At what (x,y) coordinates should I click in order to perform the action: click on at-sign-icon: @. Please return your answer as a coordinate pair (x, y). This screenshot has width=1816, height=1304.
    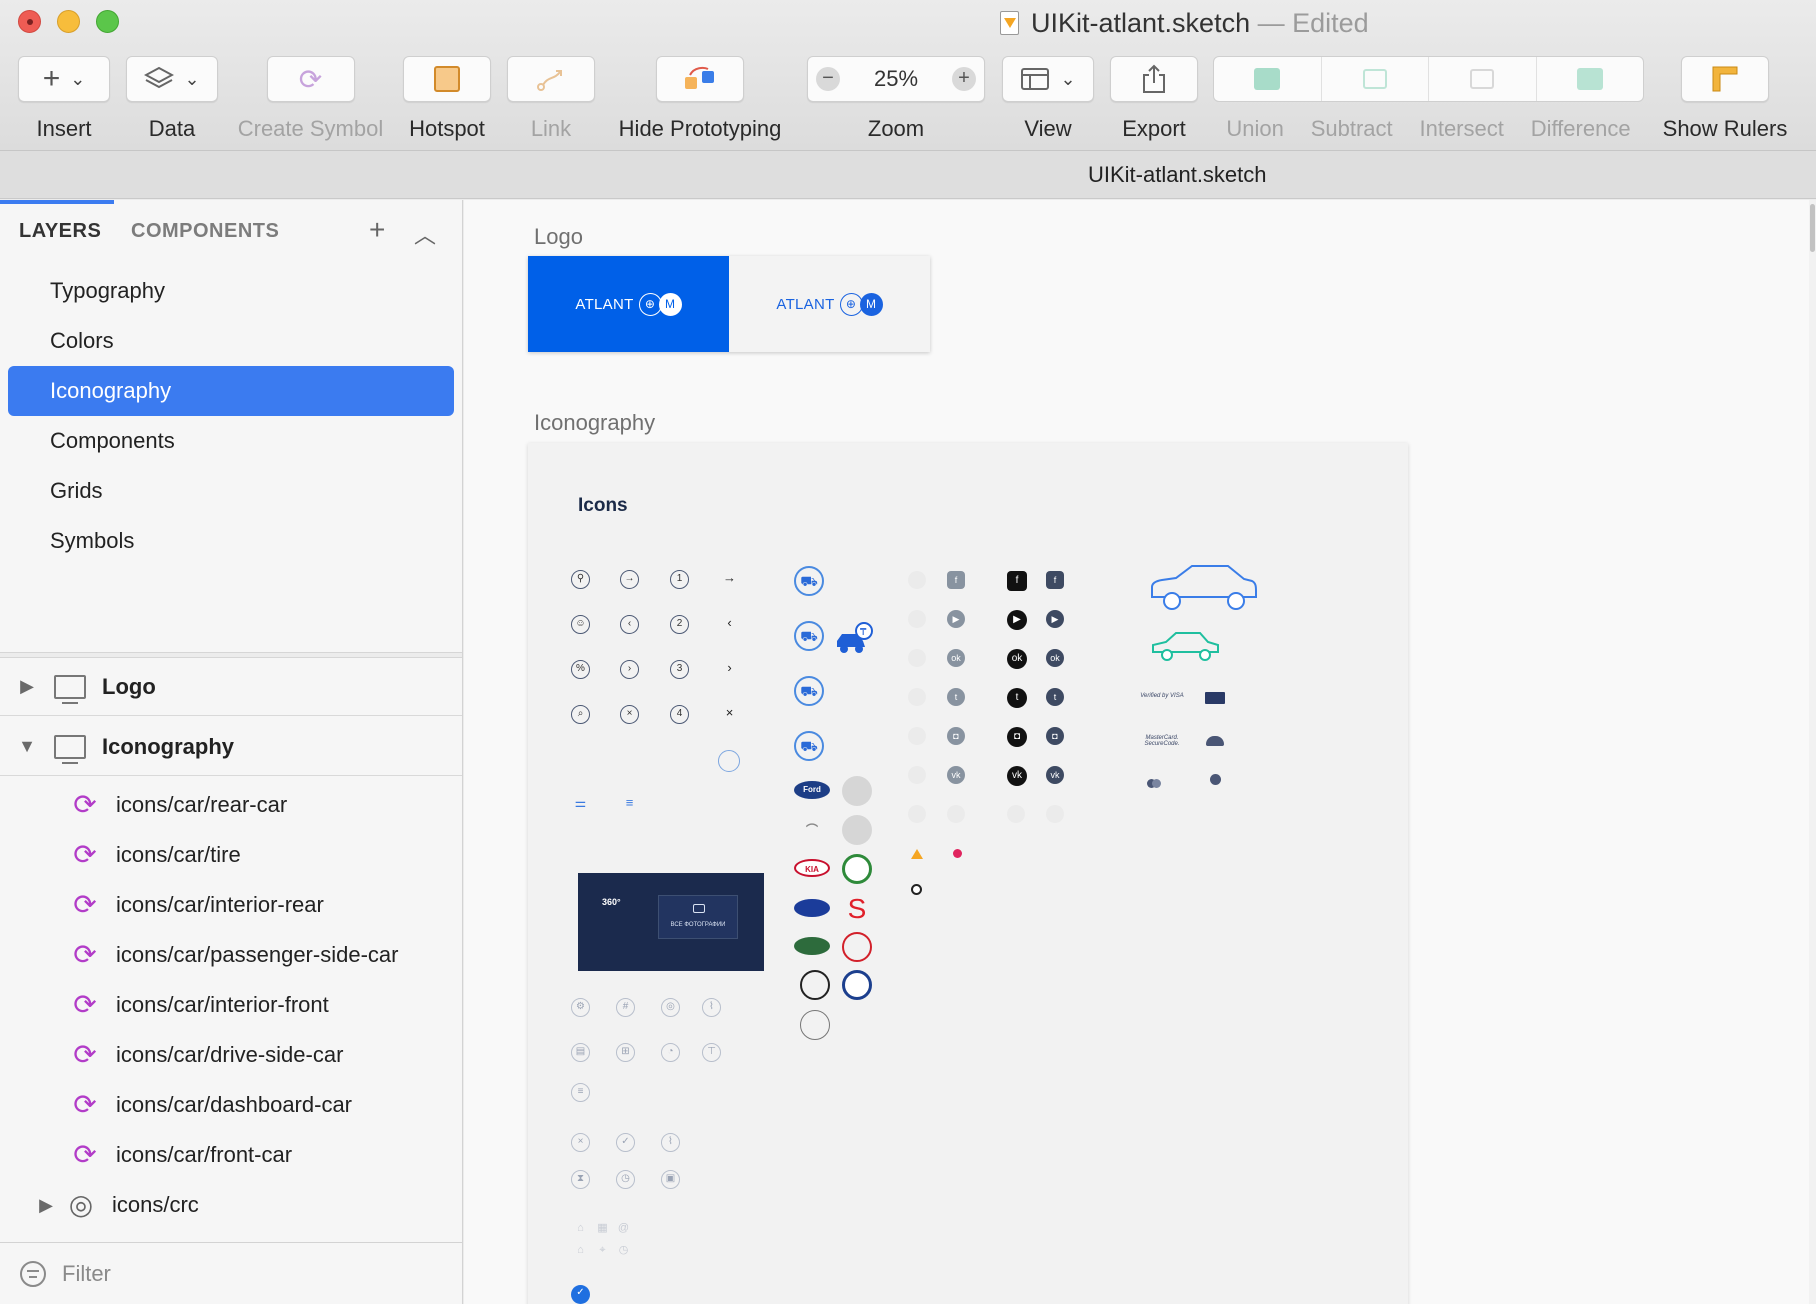
    Looking at the image, I should click on (623, 1229).